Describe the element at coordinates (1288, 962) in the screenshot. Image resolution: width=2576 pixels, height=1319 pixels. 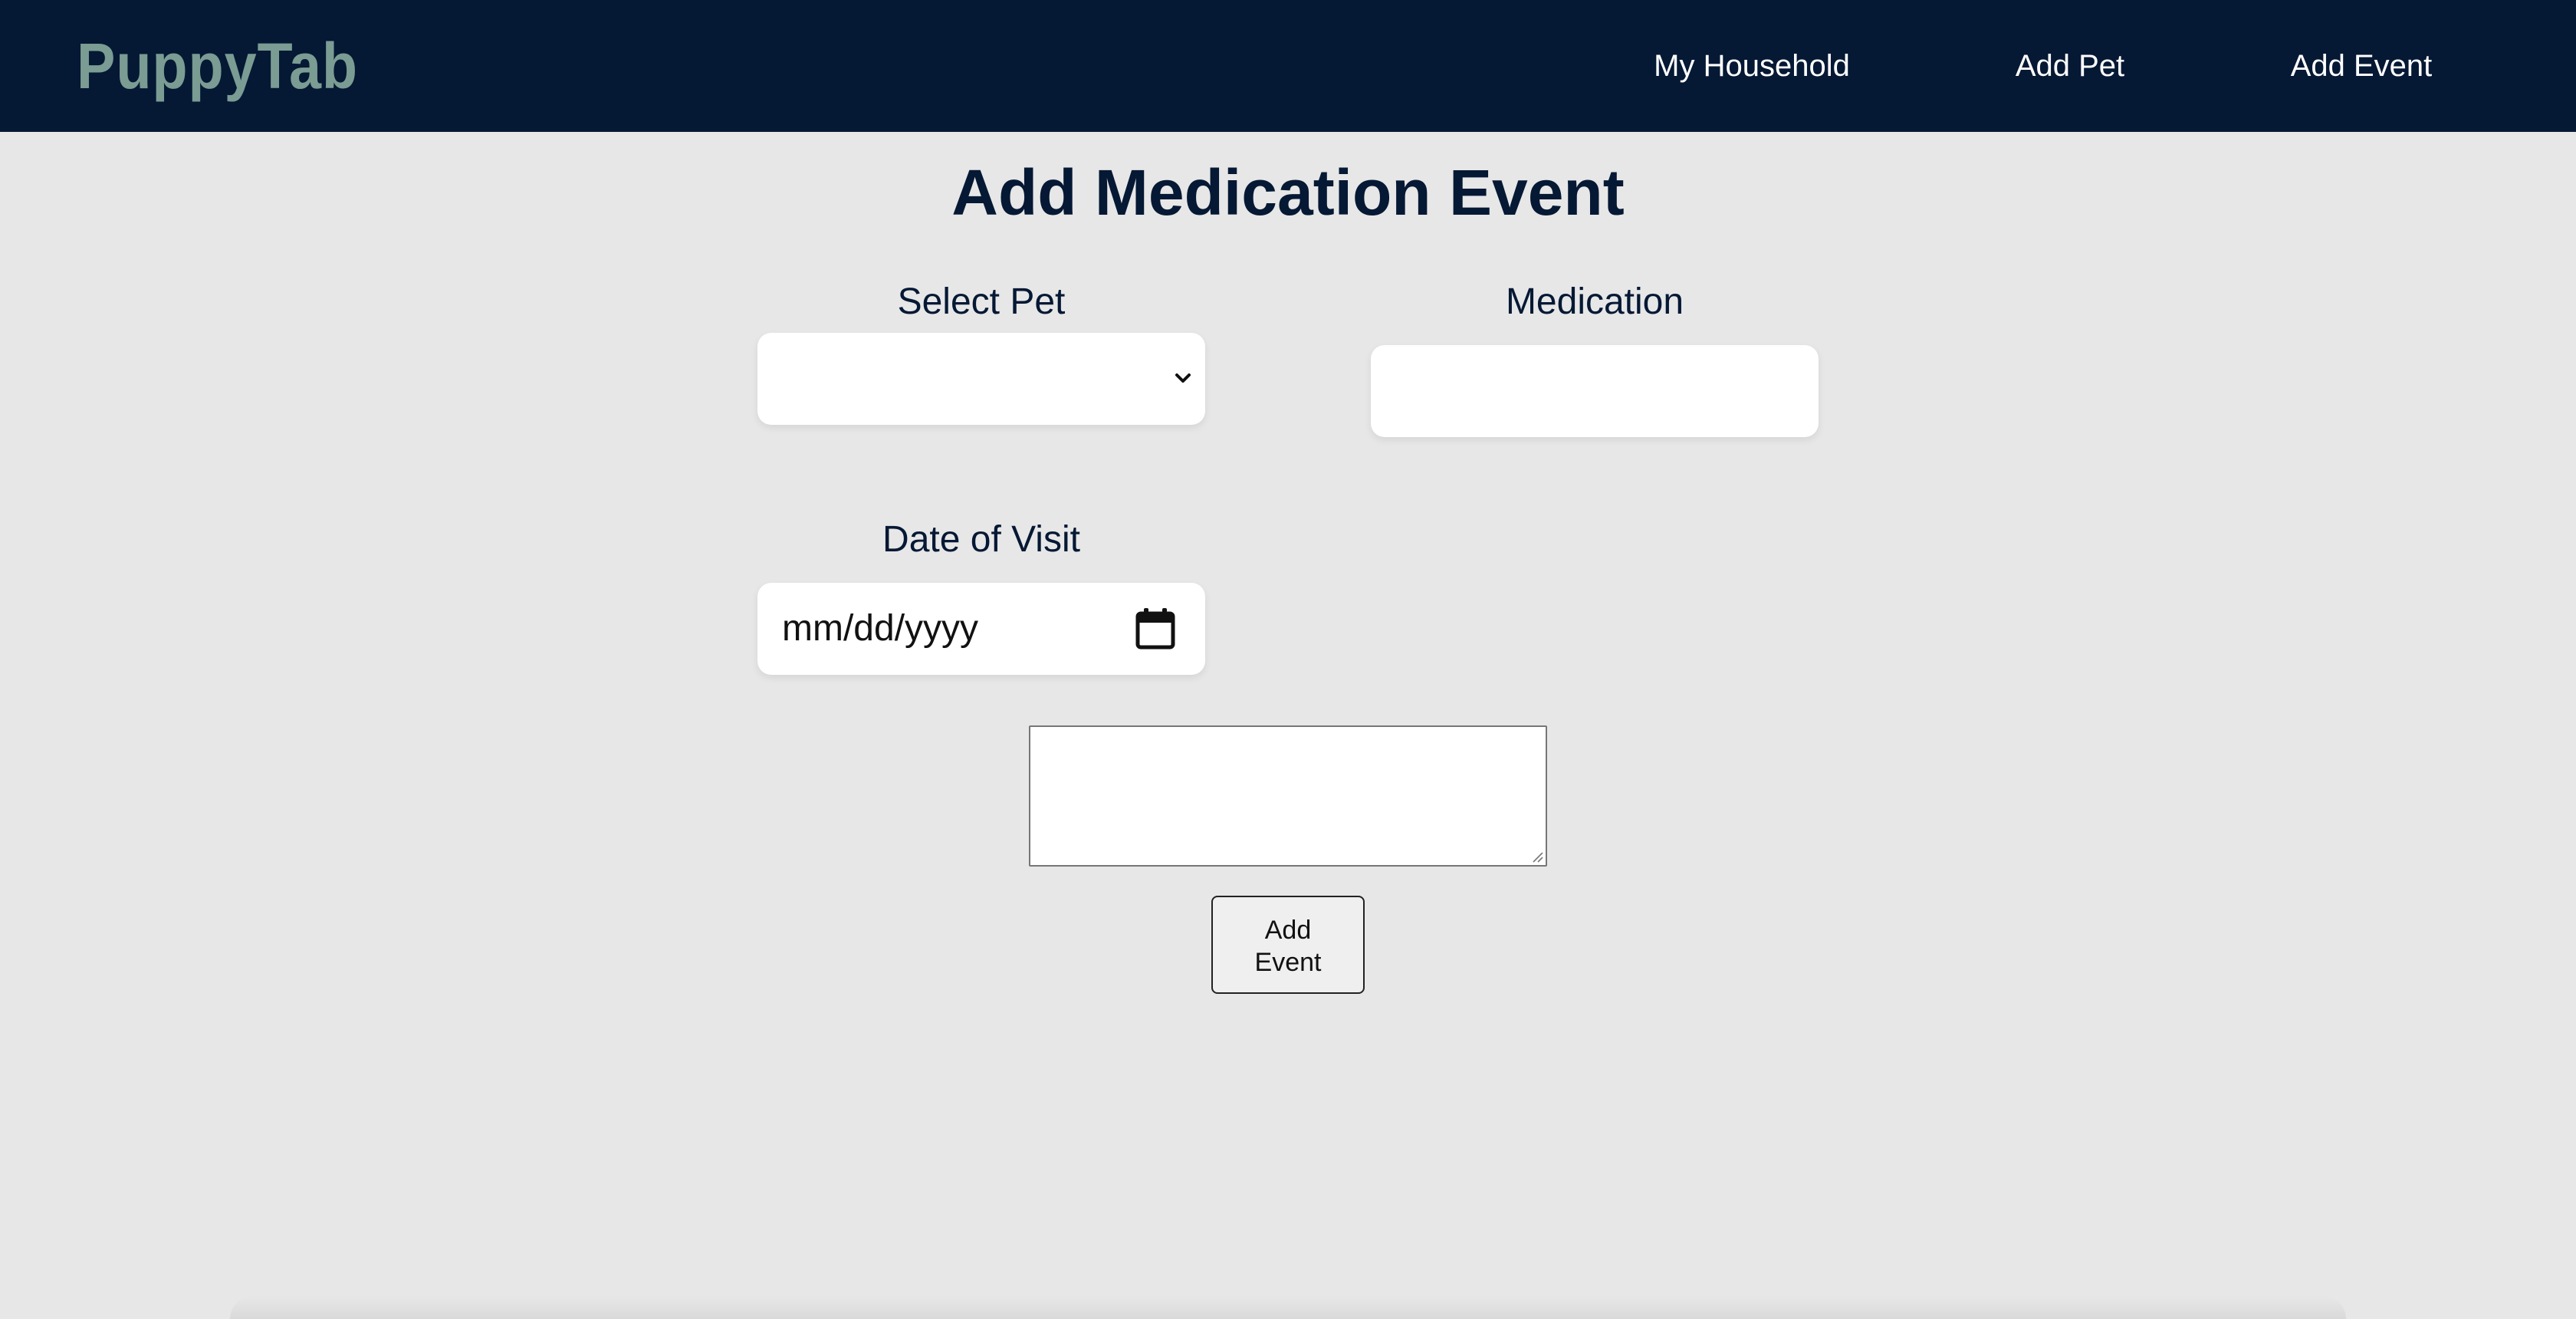
I see `add-event-button-line2: Event` at that location.